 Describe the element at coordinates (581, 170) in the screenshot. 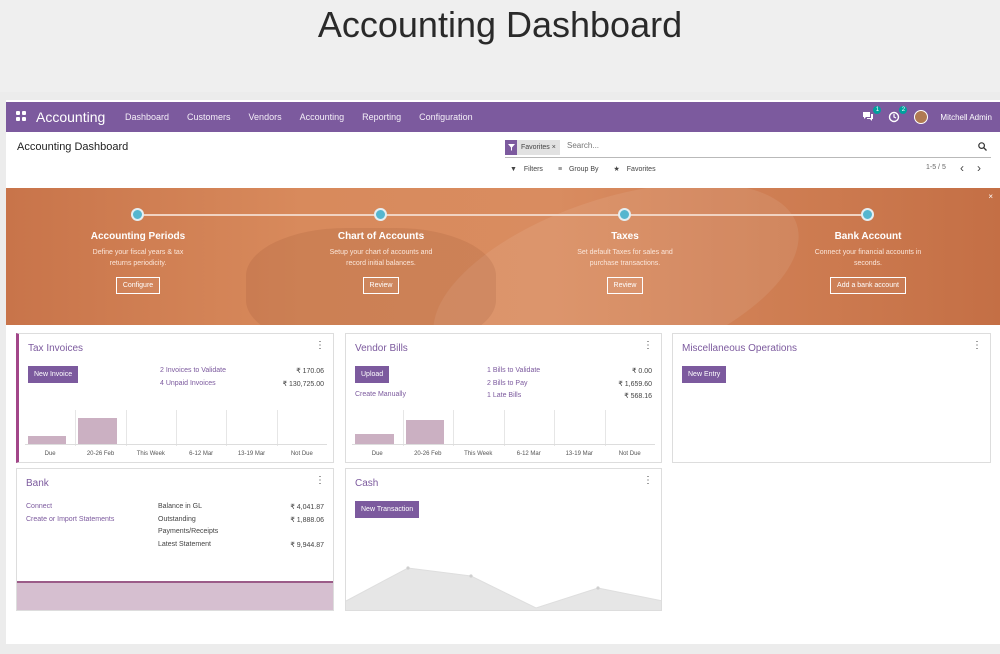

I see `group-by-button: ≡ Group By` at that location.